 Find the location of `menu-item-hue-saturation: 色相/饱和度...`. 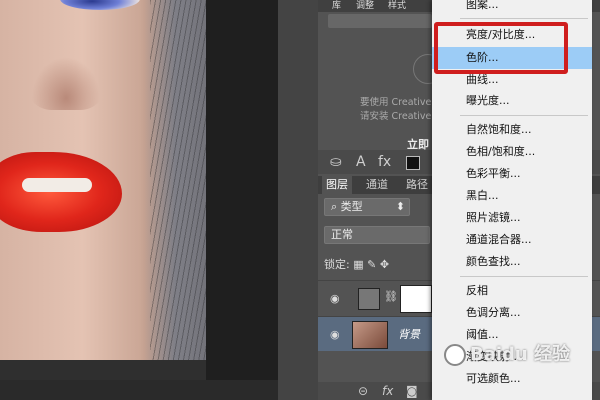

menu-item-hue-saturation: 色相/饱和度... is located at coordinates (512, 152).